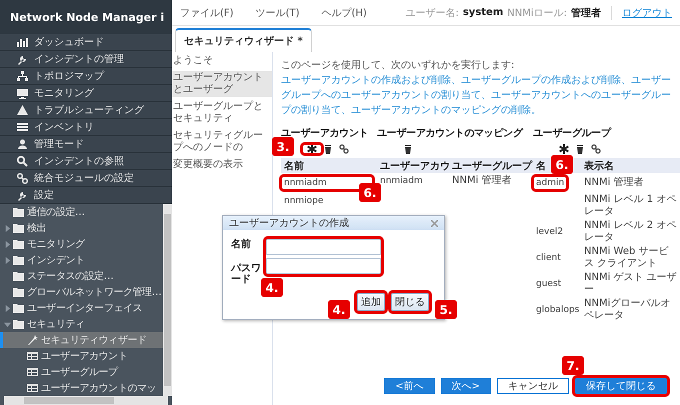  Describe the element at coordinates (222, 165) in the screenshot. I see `wizard-step: 変更概要の表示` at that location.